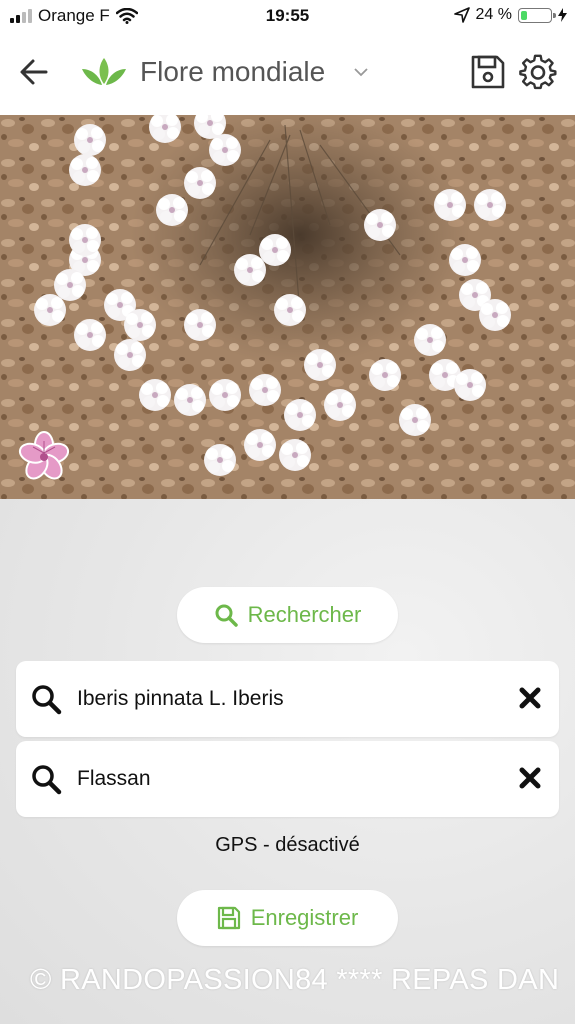 The width and height of the screenshot is (575, 1024). Describe the element at coordinates (287, 699) in the screenshot. I see `species-field: Iberis pinnata L. Iberis` at that location.